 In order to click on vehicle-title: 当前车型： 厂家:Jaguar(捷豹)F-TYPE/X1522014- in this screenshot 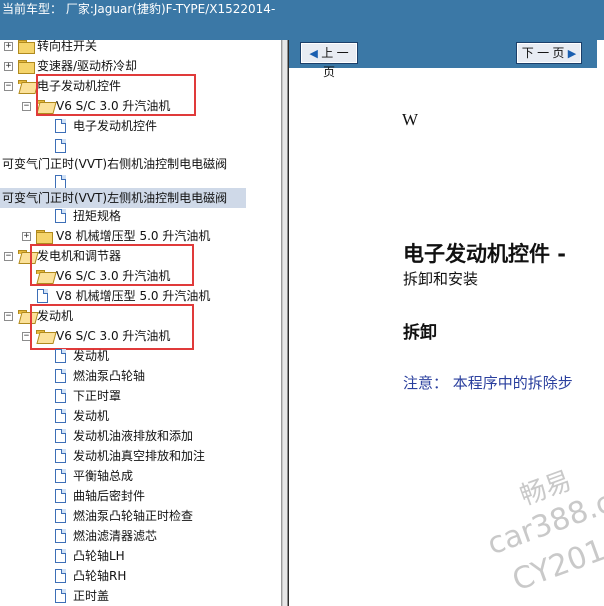, I will do `click(139, 9)`.